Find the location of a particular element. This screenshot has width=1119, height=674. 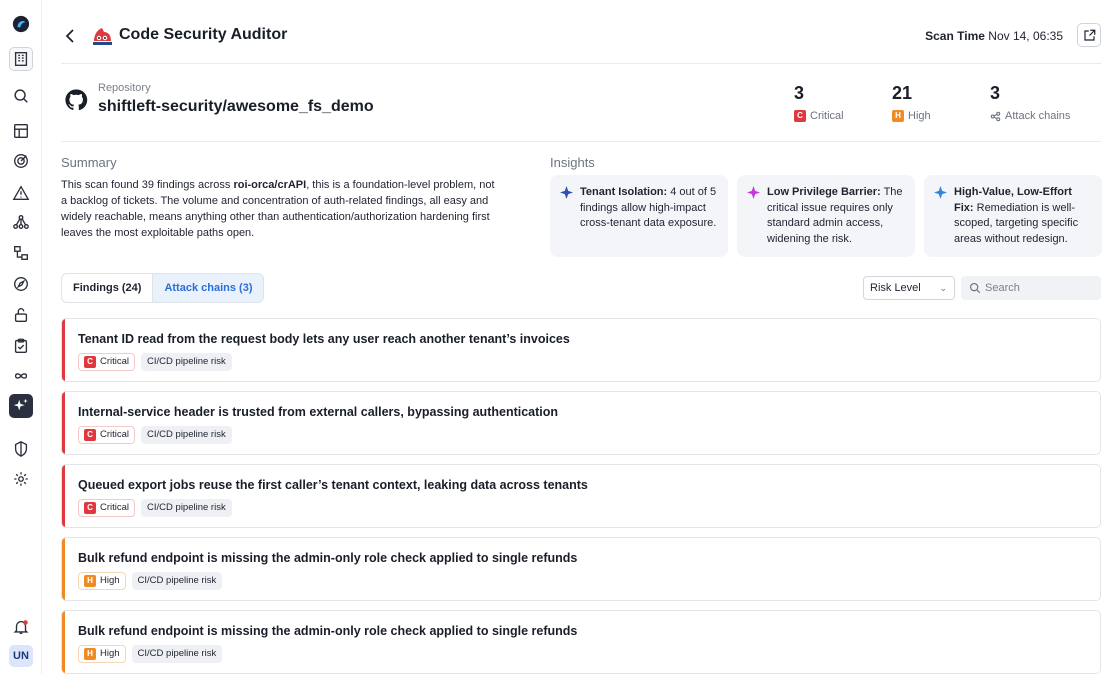

chevron-down-icon: ⌄ is located at coordinates (943, 288).